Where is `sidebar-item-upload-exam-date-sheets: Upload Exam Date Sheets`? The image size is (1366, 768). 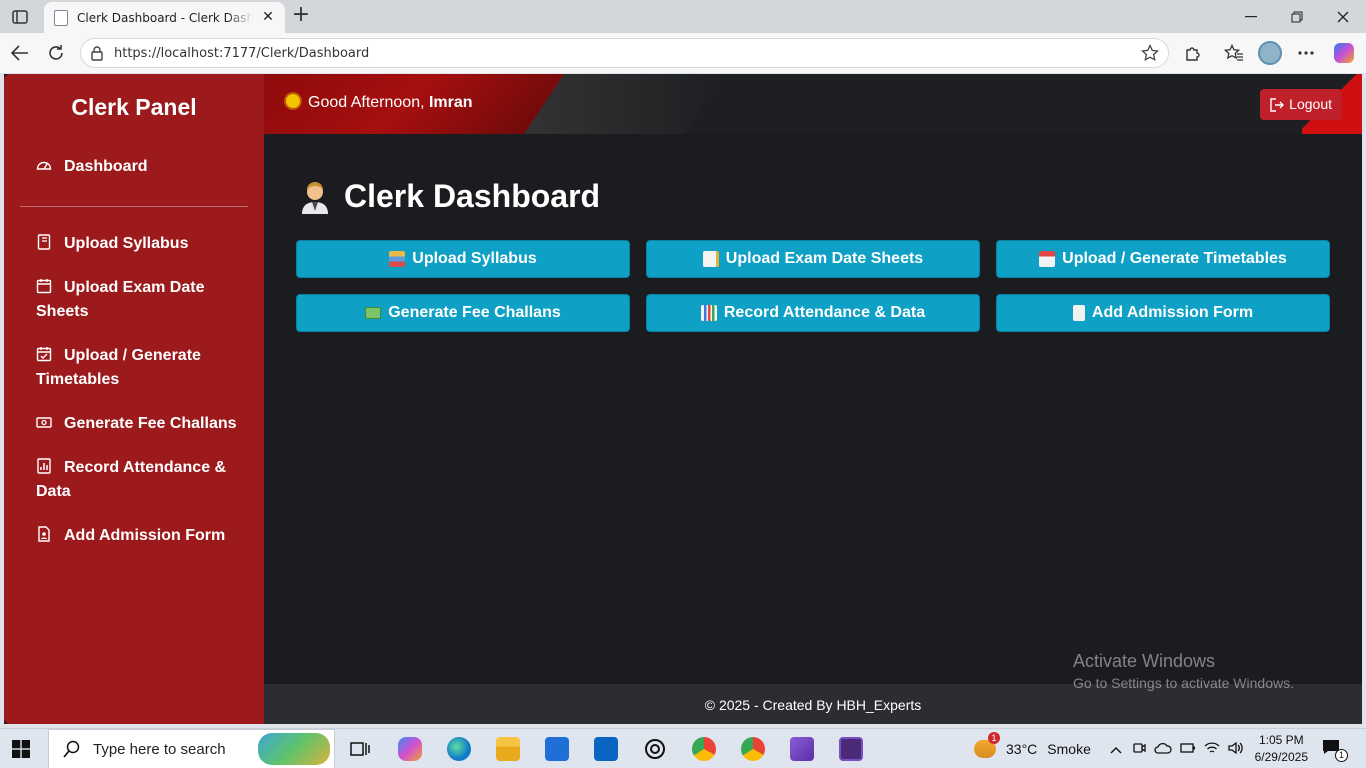 sidebar-item-upload-exam-date-sheets: Upload Exam Date Sheets is located at coordinates (141, 300).